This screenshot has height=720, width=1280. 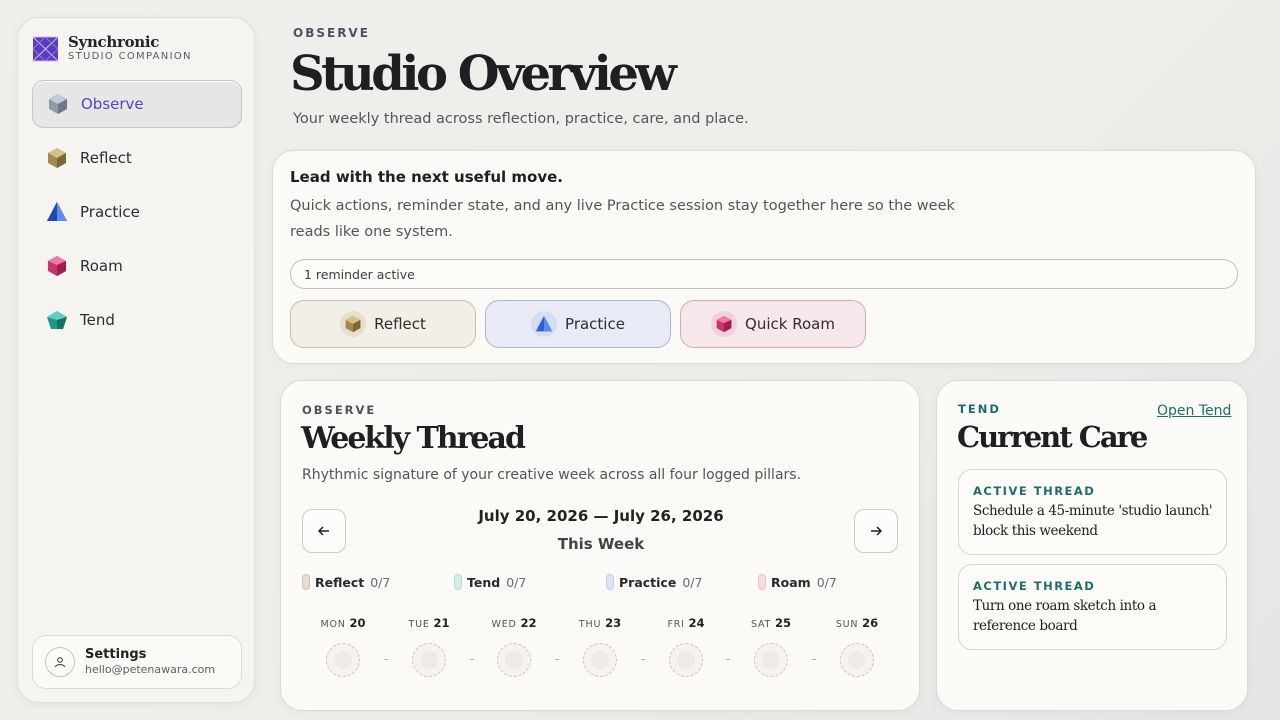 What do you see at coordinates (343, 660) in the screenshot?
I see `day-node-mon` at bounding box center [343, 660].